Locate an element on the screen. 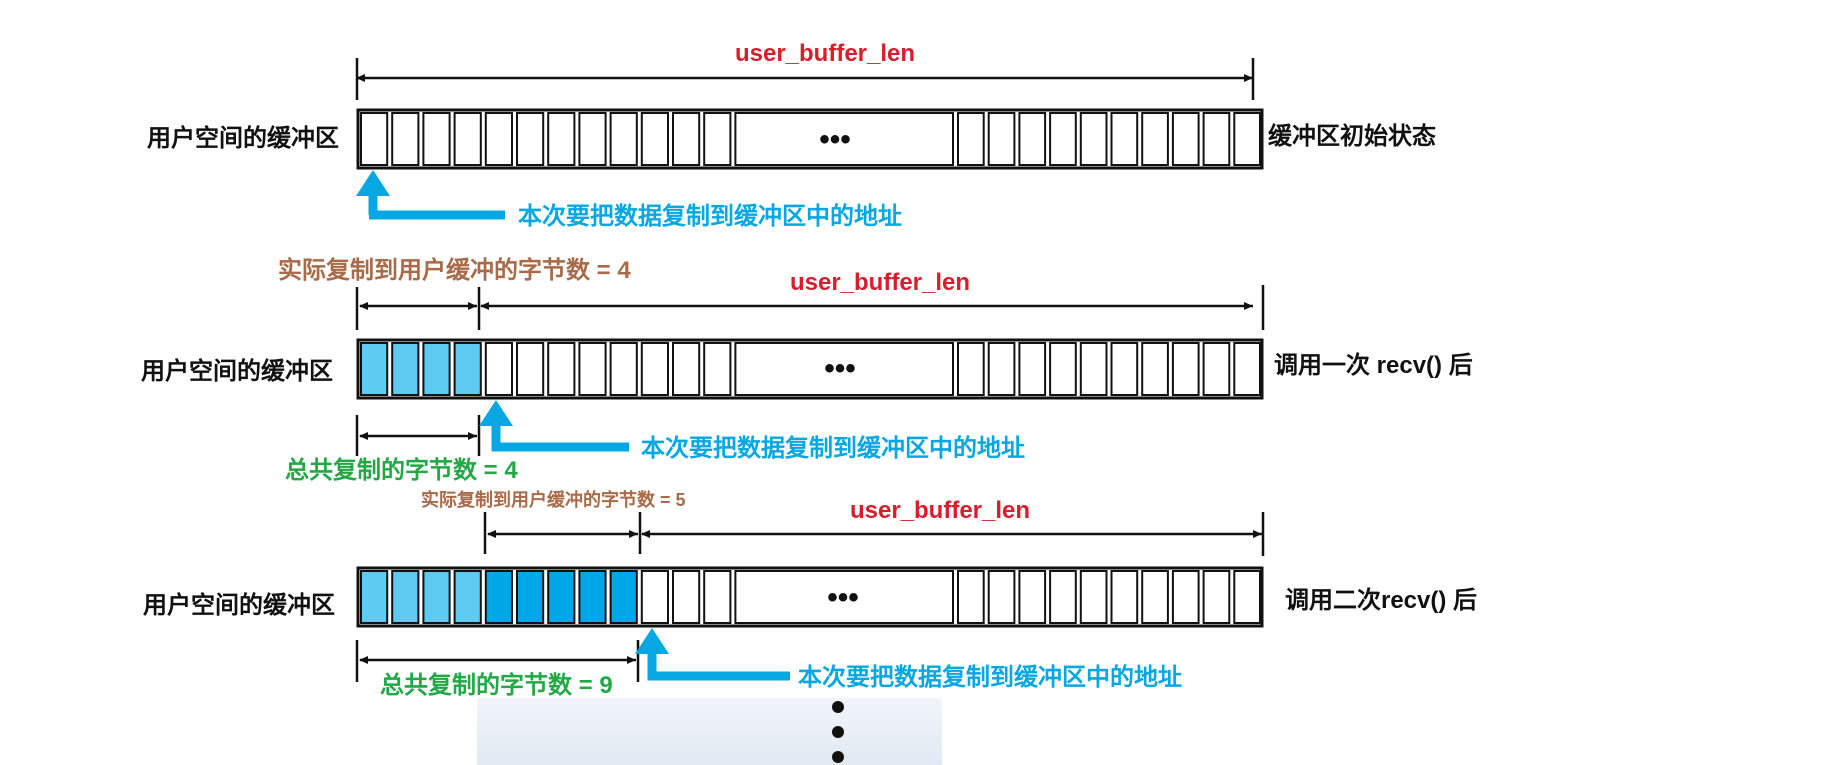 The width and height of the screenshot is (1826, 765). copied-bytes-label: 实际复制到用户缓冲的字节数 = 5 is located at coordinates (553, 499).